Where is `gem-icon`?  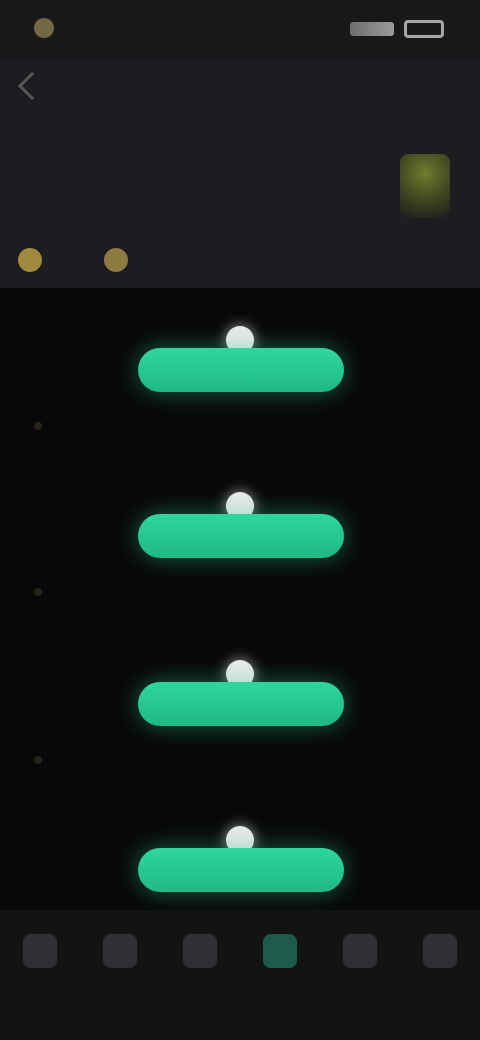 gem-icon is located at coordinates (116, 260).